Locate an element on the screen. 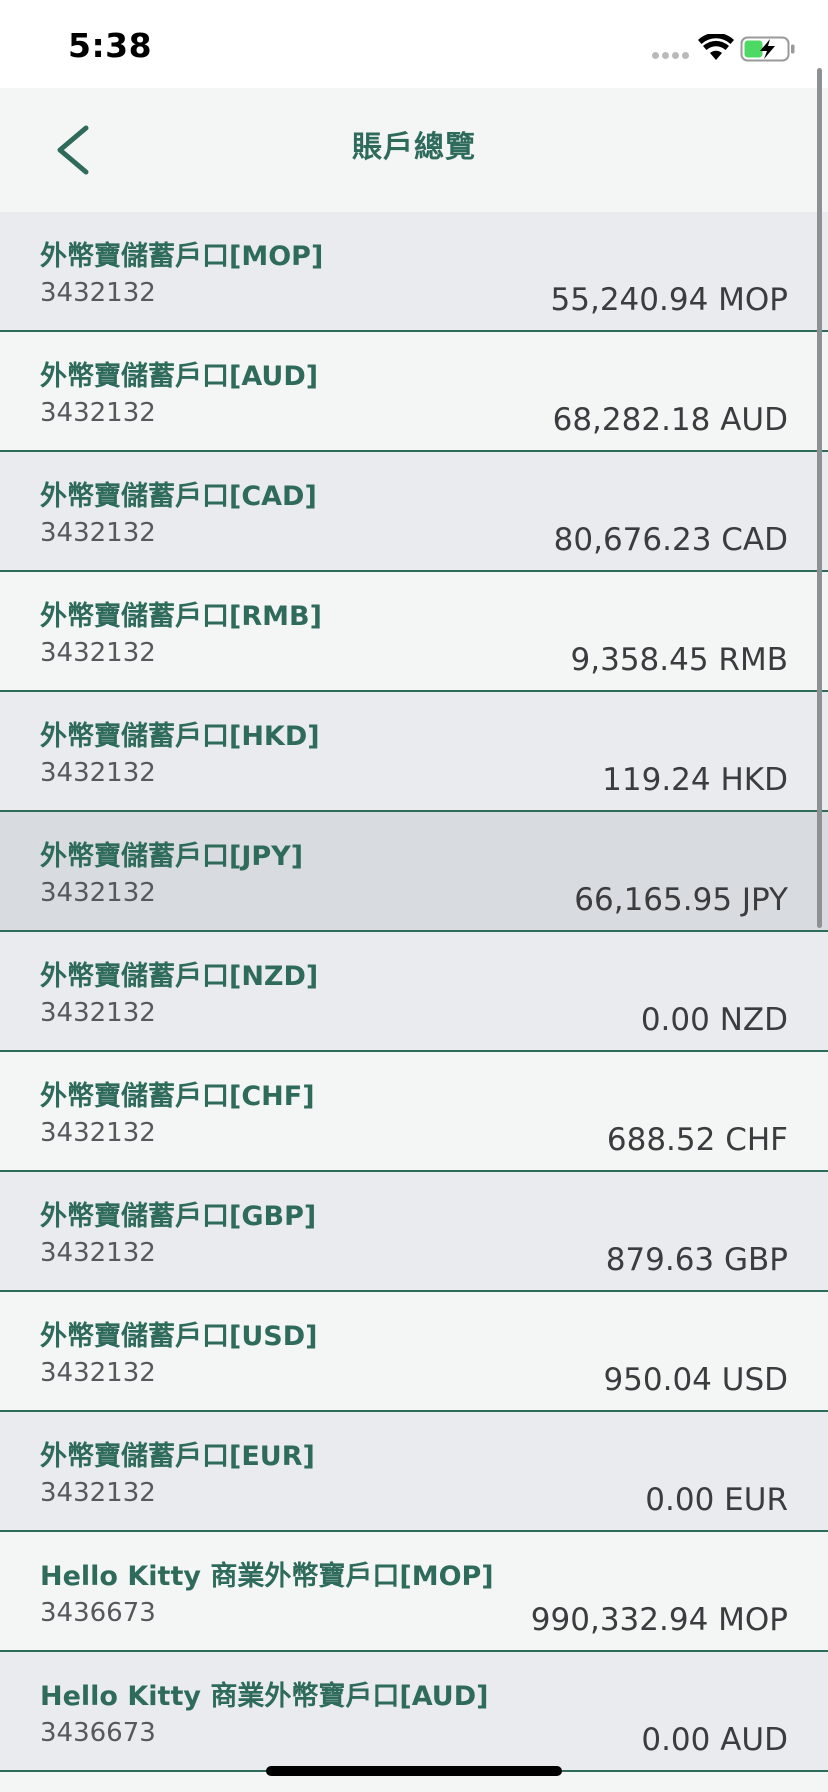 The height and width of the screenshot is (1792, 828). account-row: 外幣寶儲蓄戶口[HKD] 3432132 119.24 HKD is located at coordinates (414, 752).